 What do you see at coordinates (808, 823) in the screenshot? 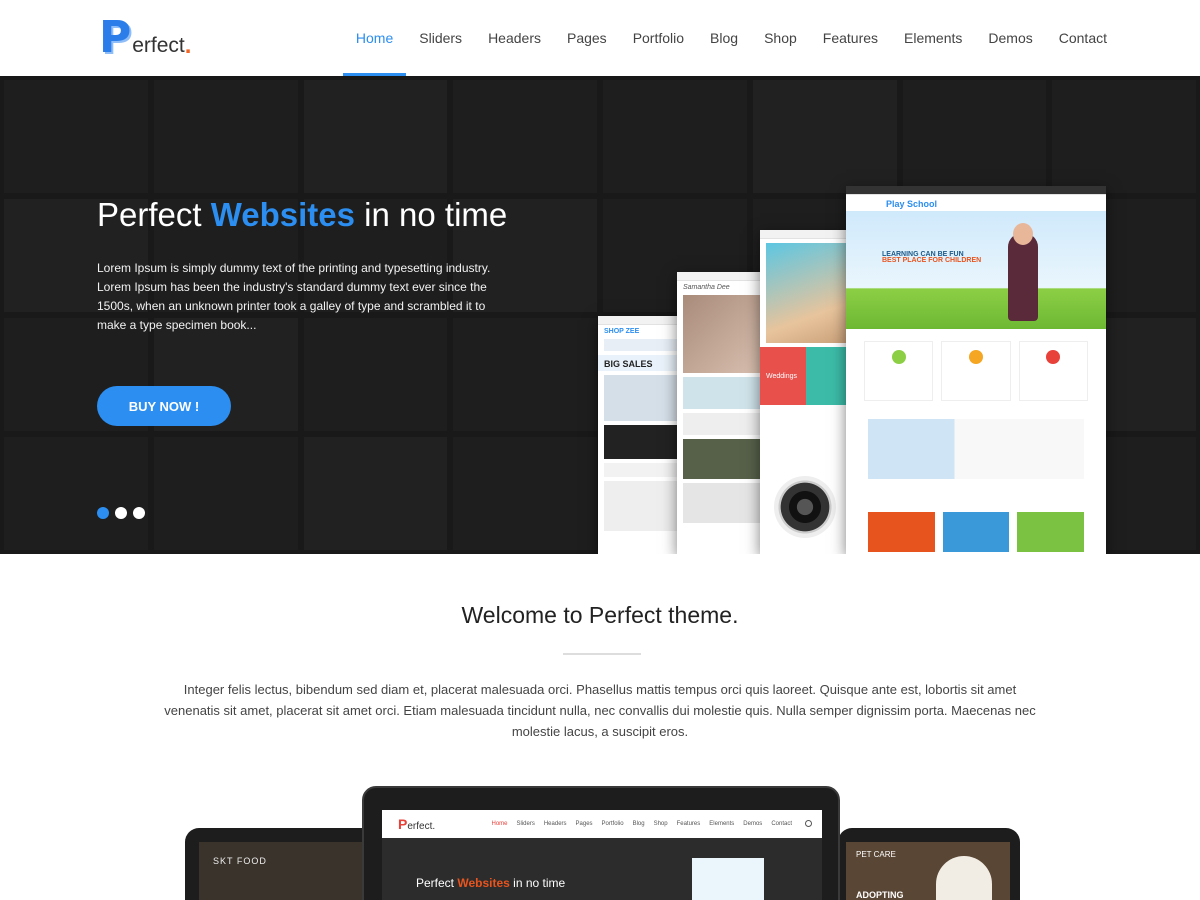
I see `mini-search-icon` at bounding box center [808, 823].